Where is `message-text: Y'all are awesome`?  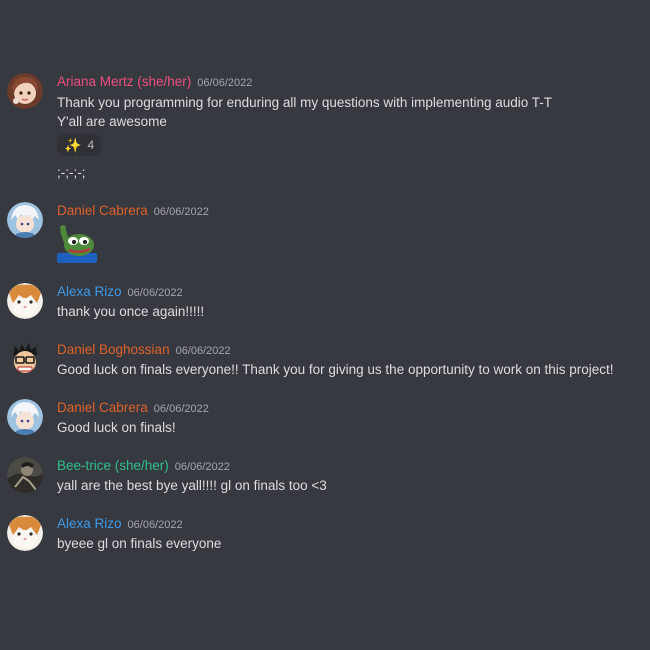 message-text: Y'all are awesome is located at coordinates (112, 121).